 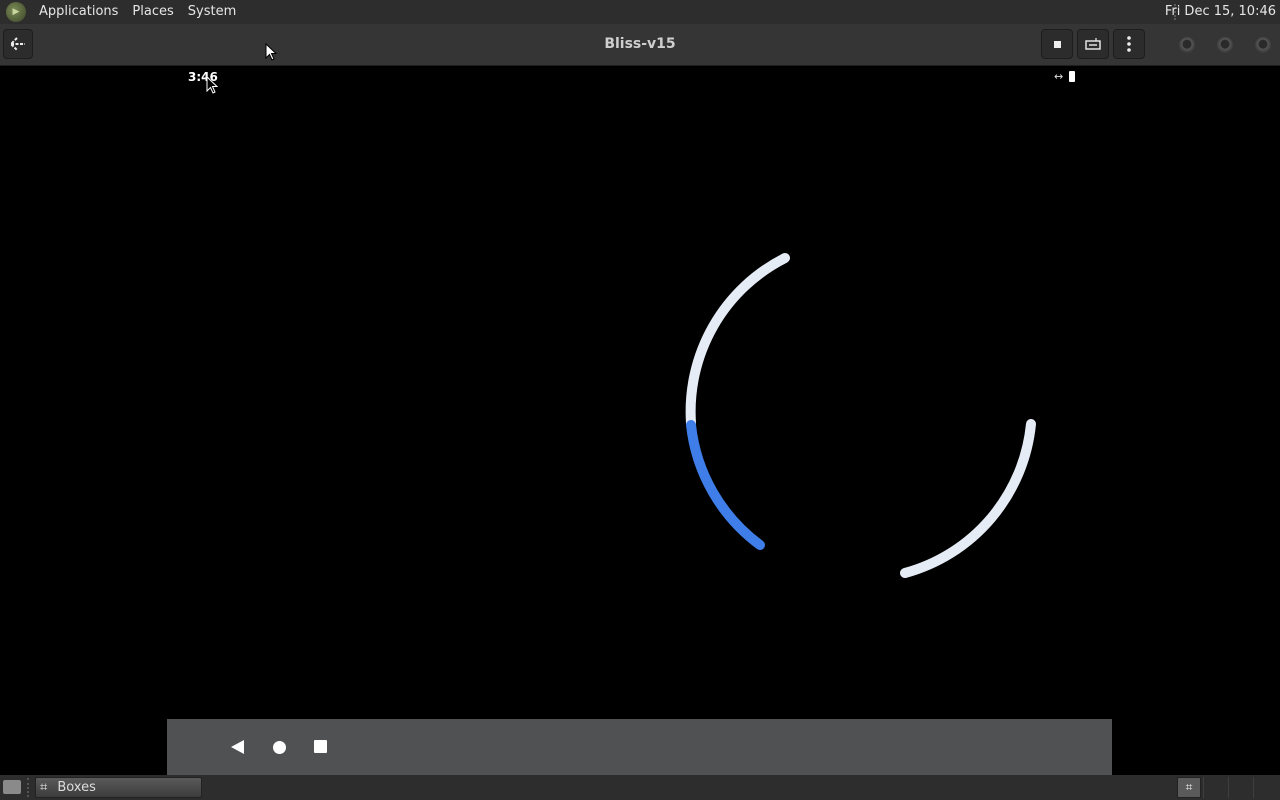 What do you see at coordinates (16, 12) in the screenshot?
I see `distro-logo-icon: ▶` at bounding box center [16, 12].